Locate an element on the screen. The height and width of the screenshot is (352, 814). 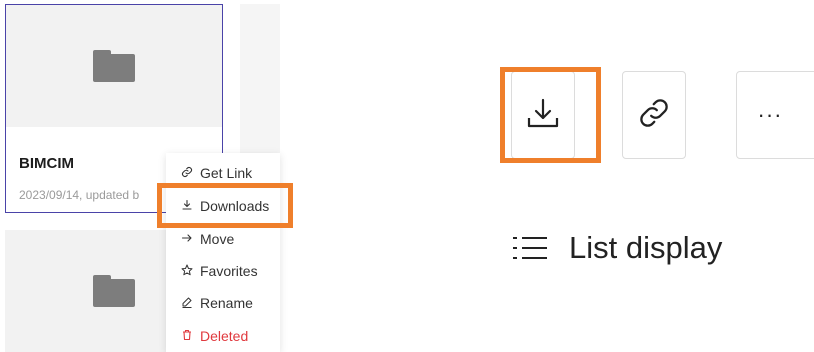
list-display-toggle: List display is located at coordinates (617, 248).